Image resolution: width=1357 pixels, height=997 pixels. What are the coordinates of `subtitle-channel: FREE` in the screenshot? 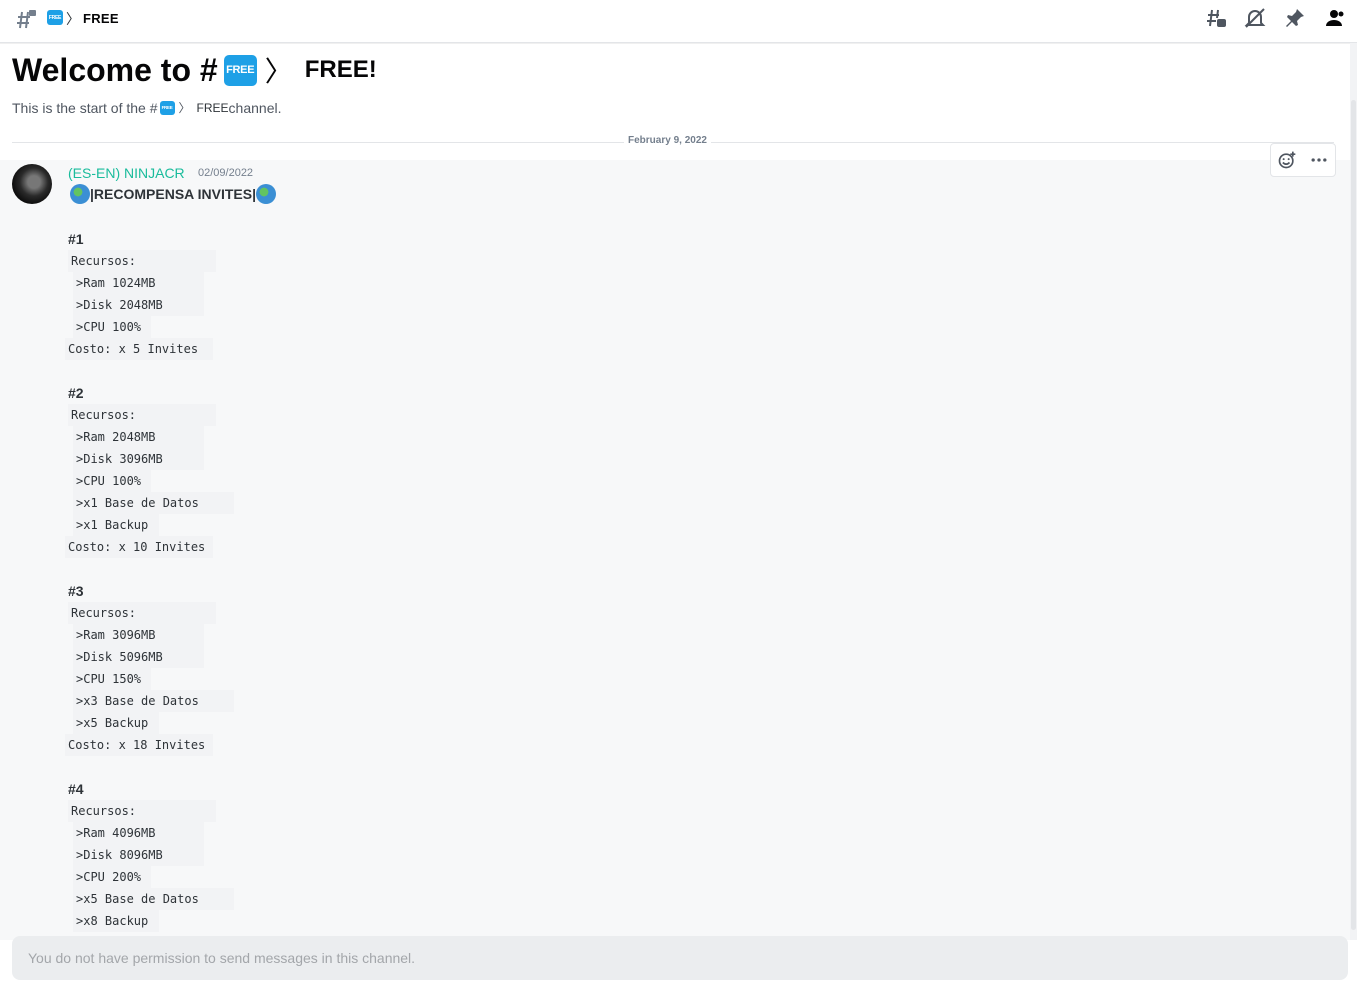 It's located at (212, 107).